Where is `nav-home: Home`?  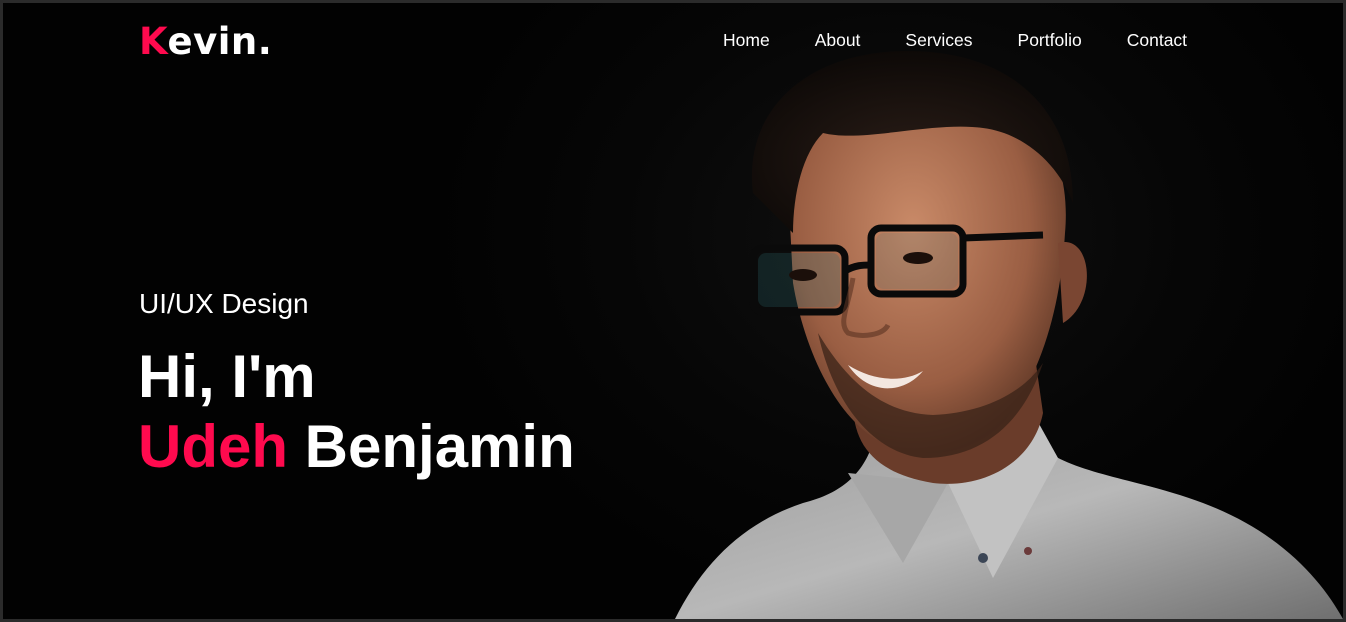 nav-home: Home is located at coordinates (746, 40).